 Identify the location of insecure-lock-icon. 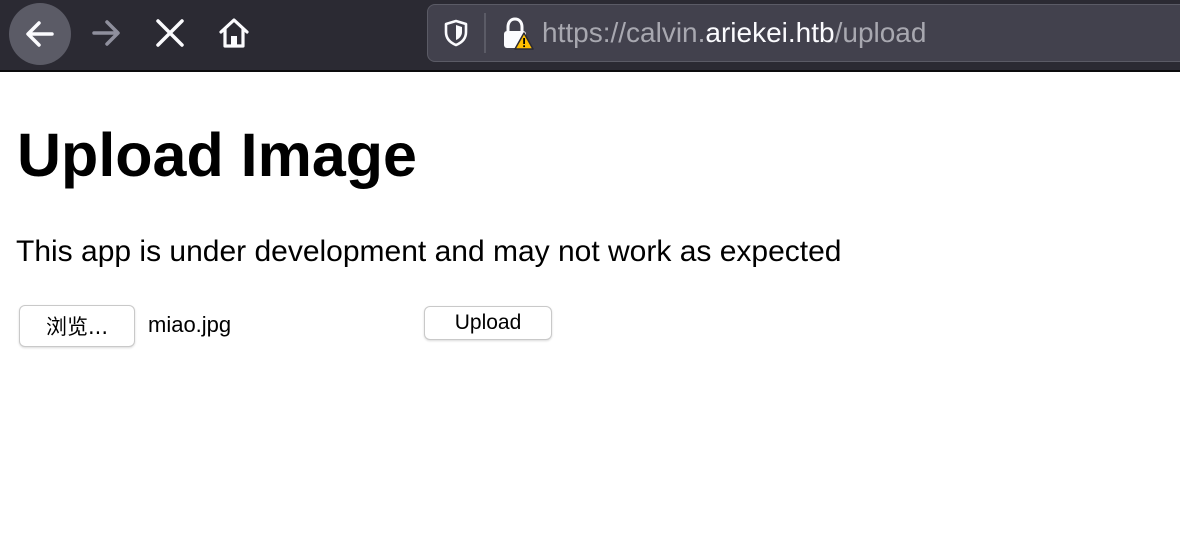
(517, 34).